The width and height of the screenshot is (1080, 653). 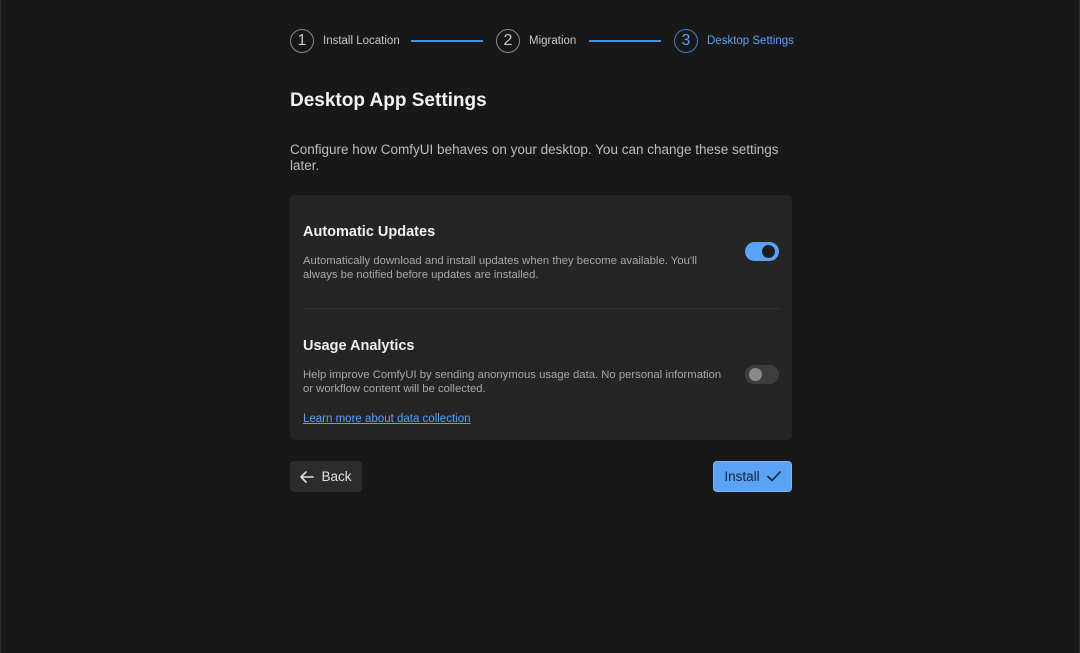 I want to click on page-title: Desktop App Settings, so click(x=388, y=100).